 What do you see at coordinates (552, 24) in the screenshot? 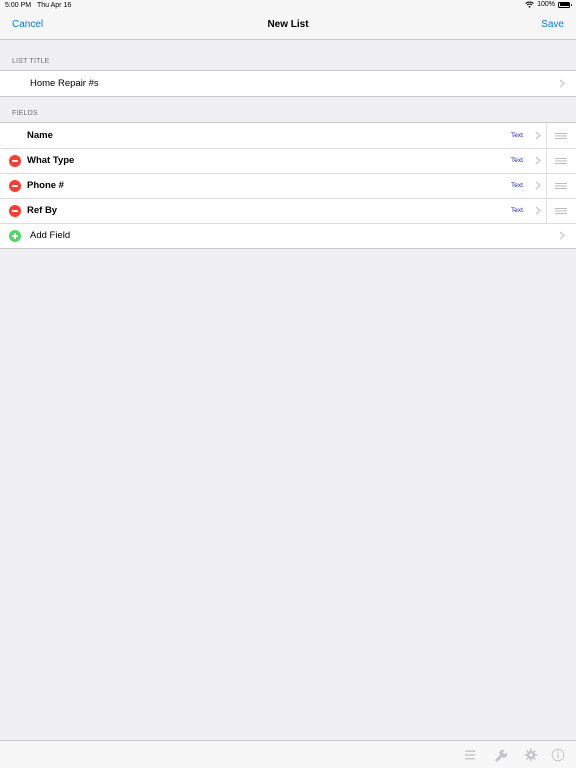
I see `save-button: Save` at bounding box center [552, 24].